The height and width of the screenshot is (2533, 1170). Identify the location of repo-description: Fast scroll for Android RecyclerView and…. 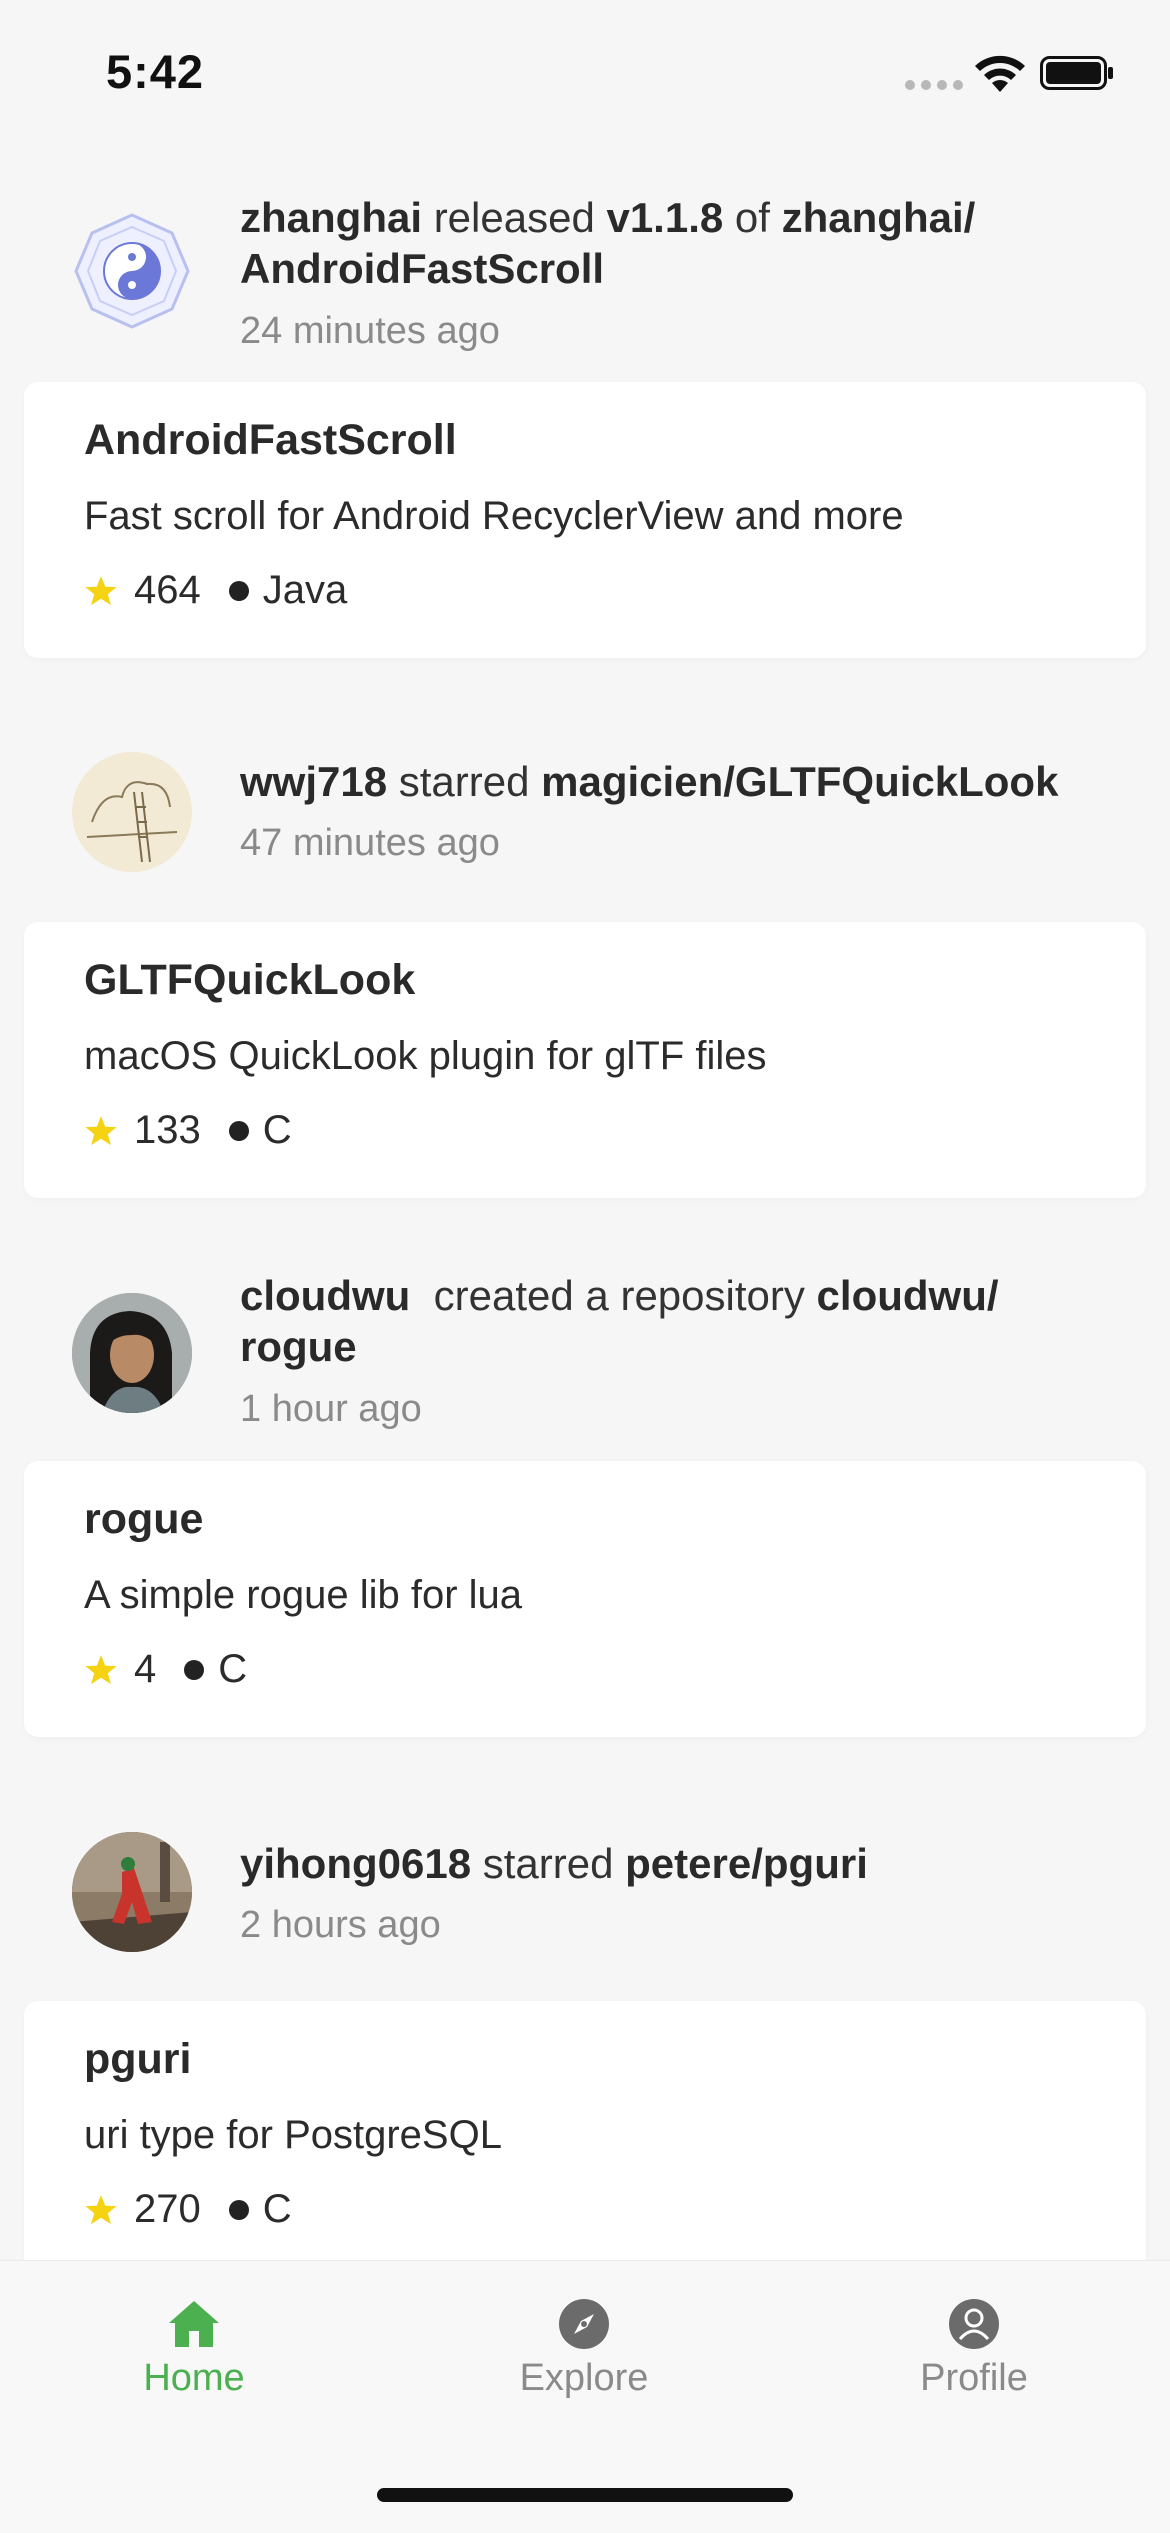
(494, 516).